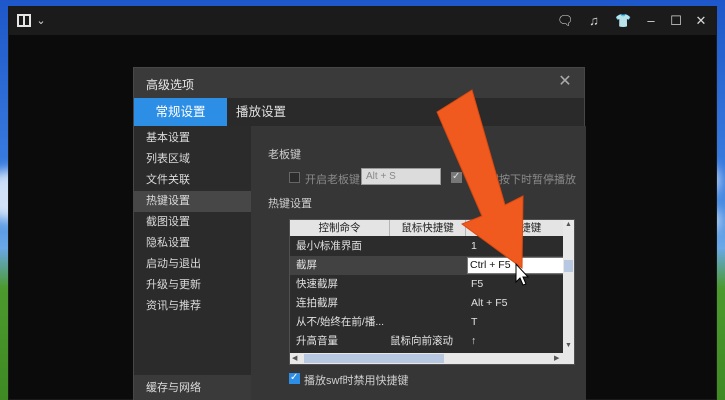 The width and height of the screenshot is (725, 400). What do you see at coordinates (170, 85) in the screenshot?
I see `dialog-title: 高级选项` at bounding box center [170, 85].